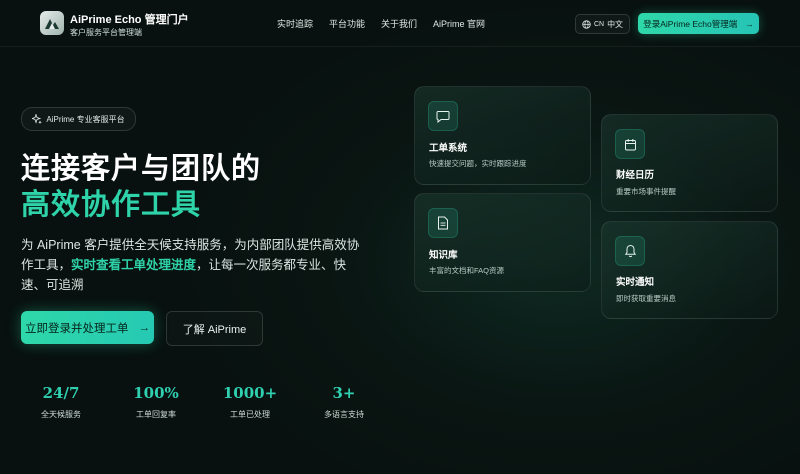 This screenshot has height=474, width=800. Describe the element at coordinates (635, 175) in the screenshot. I see `card-title: 财经日历` at that location.